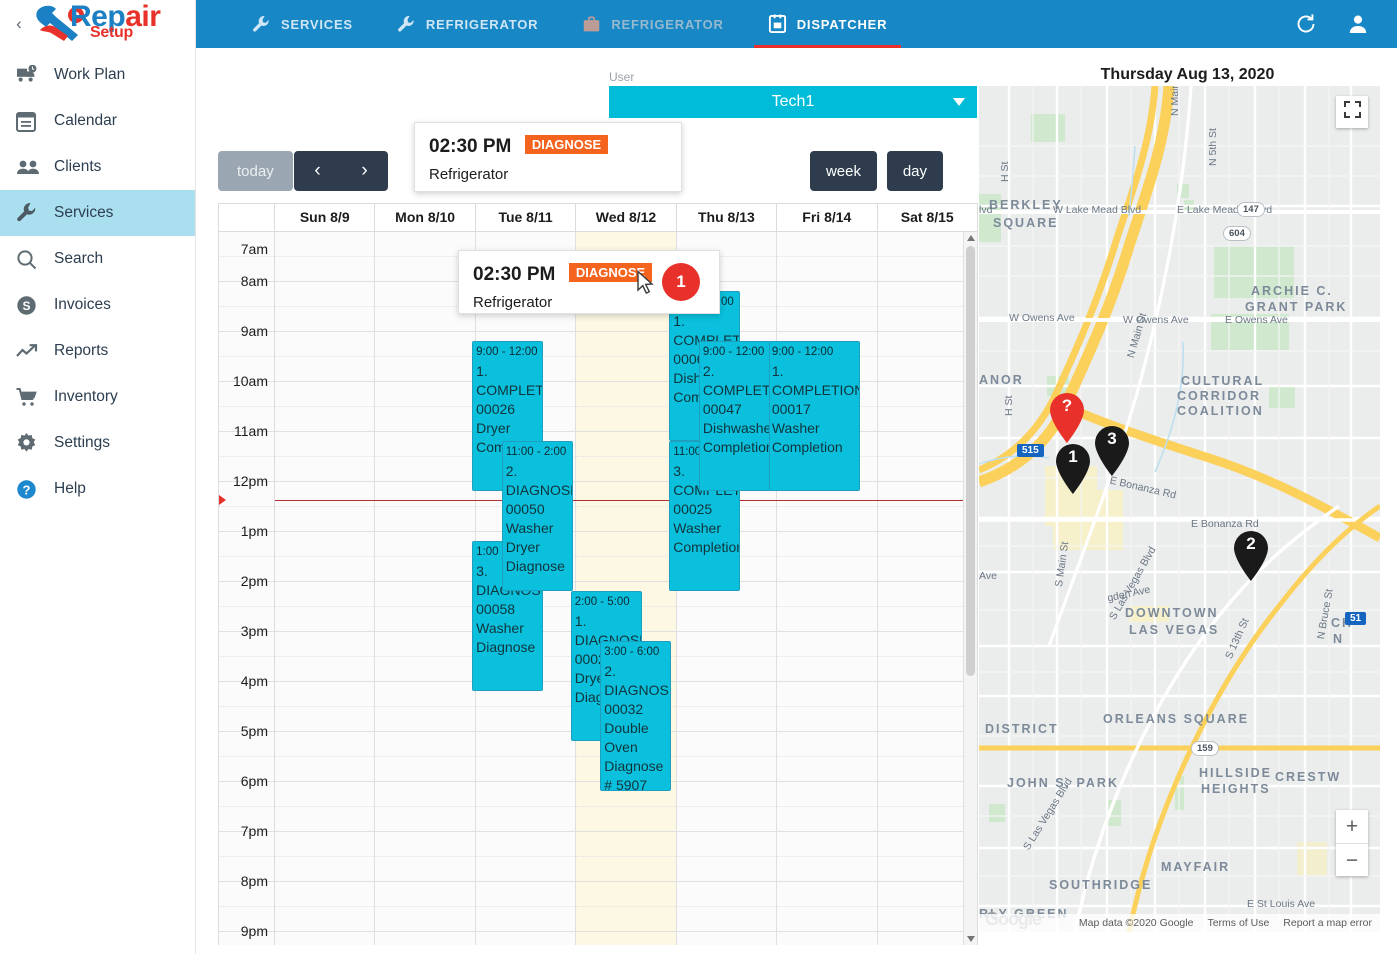  I want to click on sidebar-item-settings: Settings, so click(97, 443).